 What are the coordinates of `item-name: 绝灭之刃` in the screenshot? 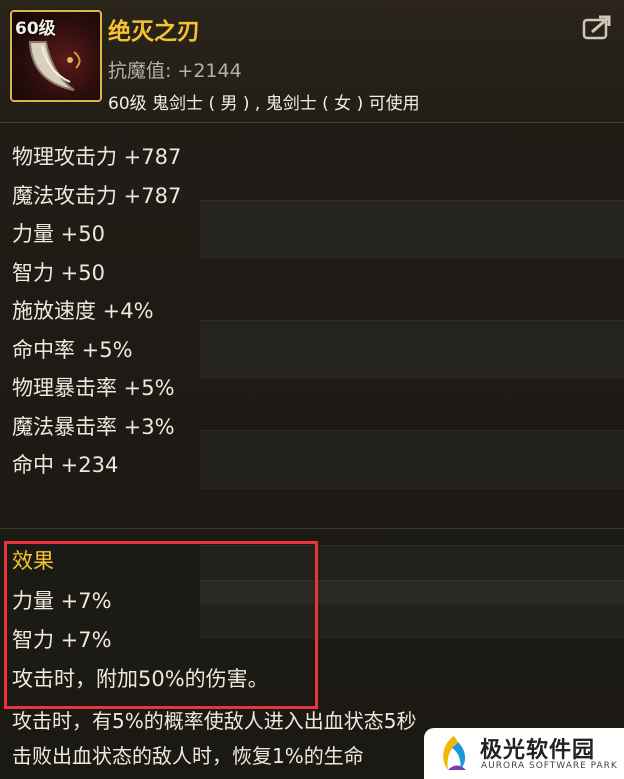 It's located at (154, 32).